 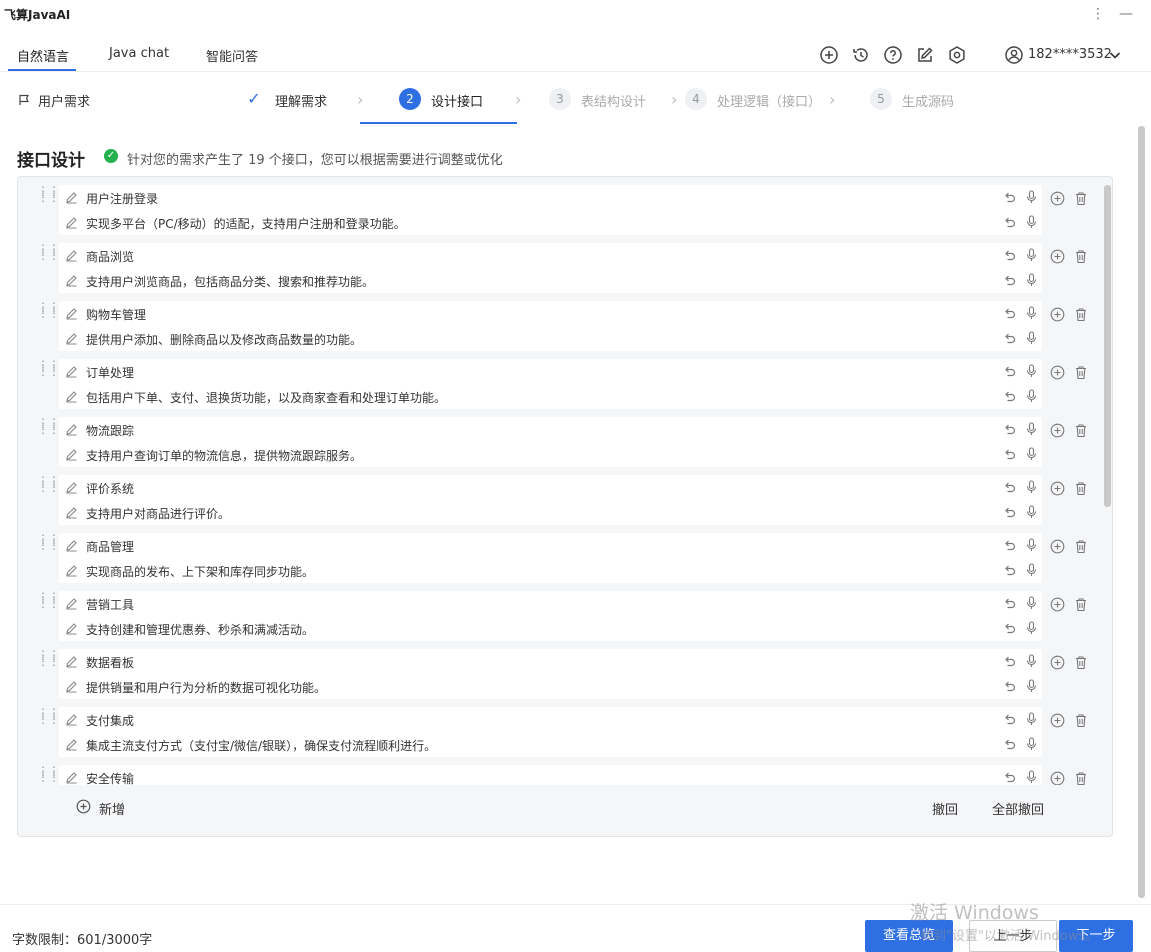 I want to click on minimize-icon: —, so click(x=1126, y=14).